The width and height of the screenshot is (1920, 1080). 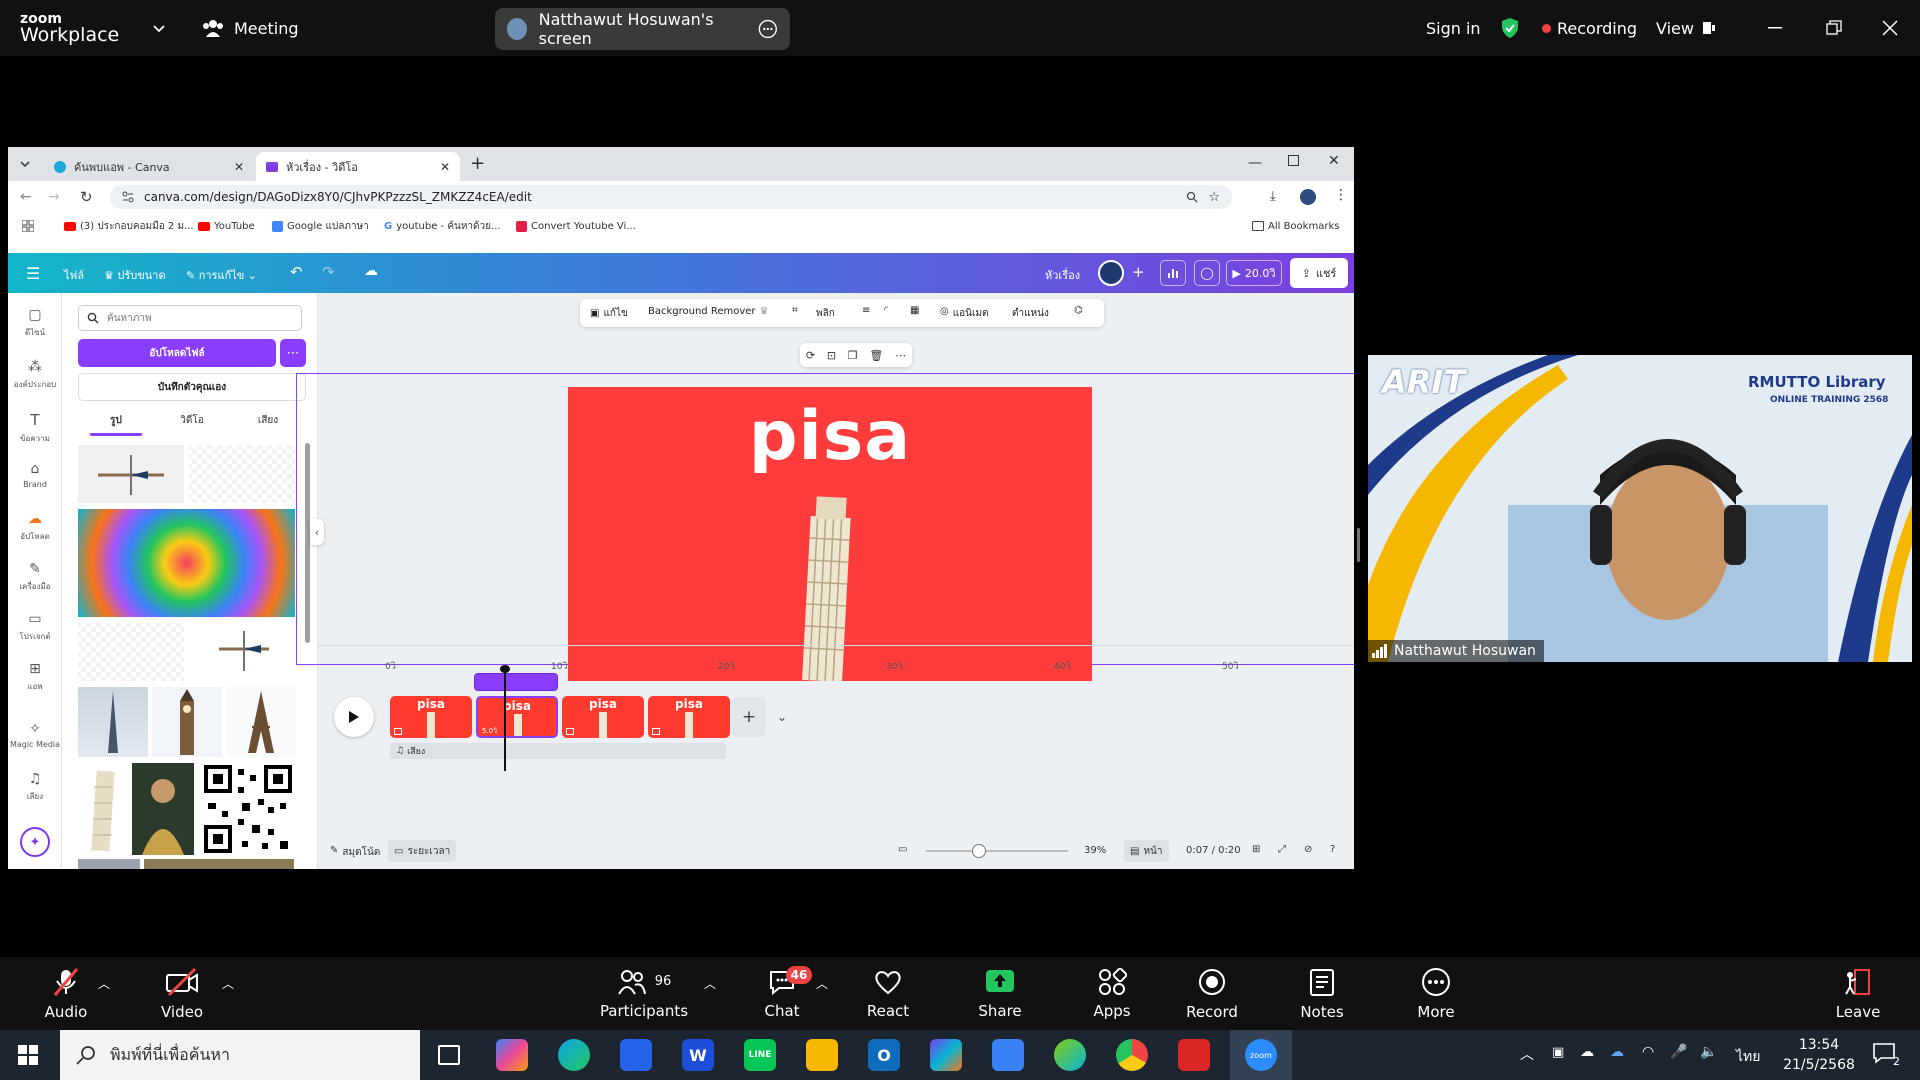 What do you see at coordinates (884, 1055) in the screenshot?
I see `outlook-app-icon: O` at bounding box center [884, 1055].